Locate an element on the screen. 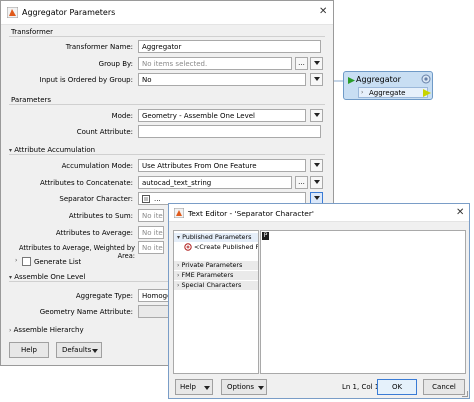 This screenshot has width=474, height=402. attributes-weighted-input: No items is located at coordinates (151, 247).